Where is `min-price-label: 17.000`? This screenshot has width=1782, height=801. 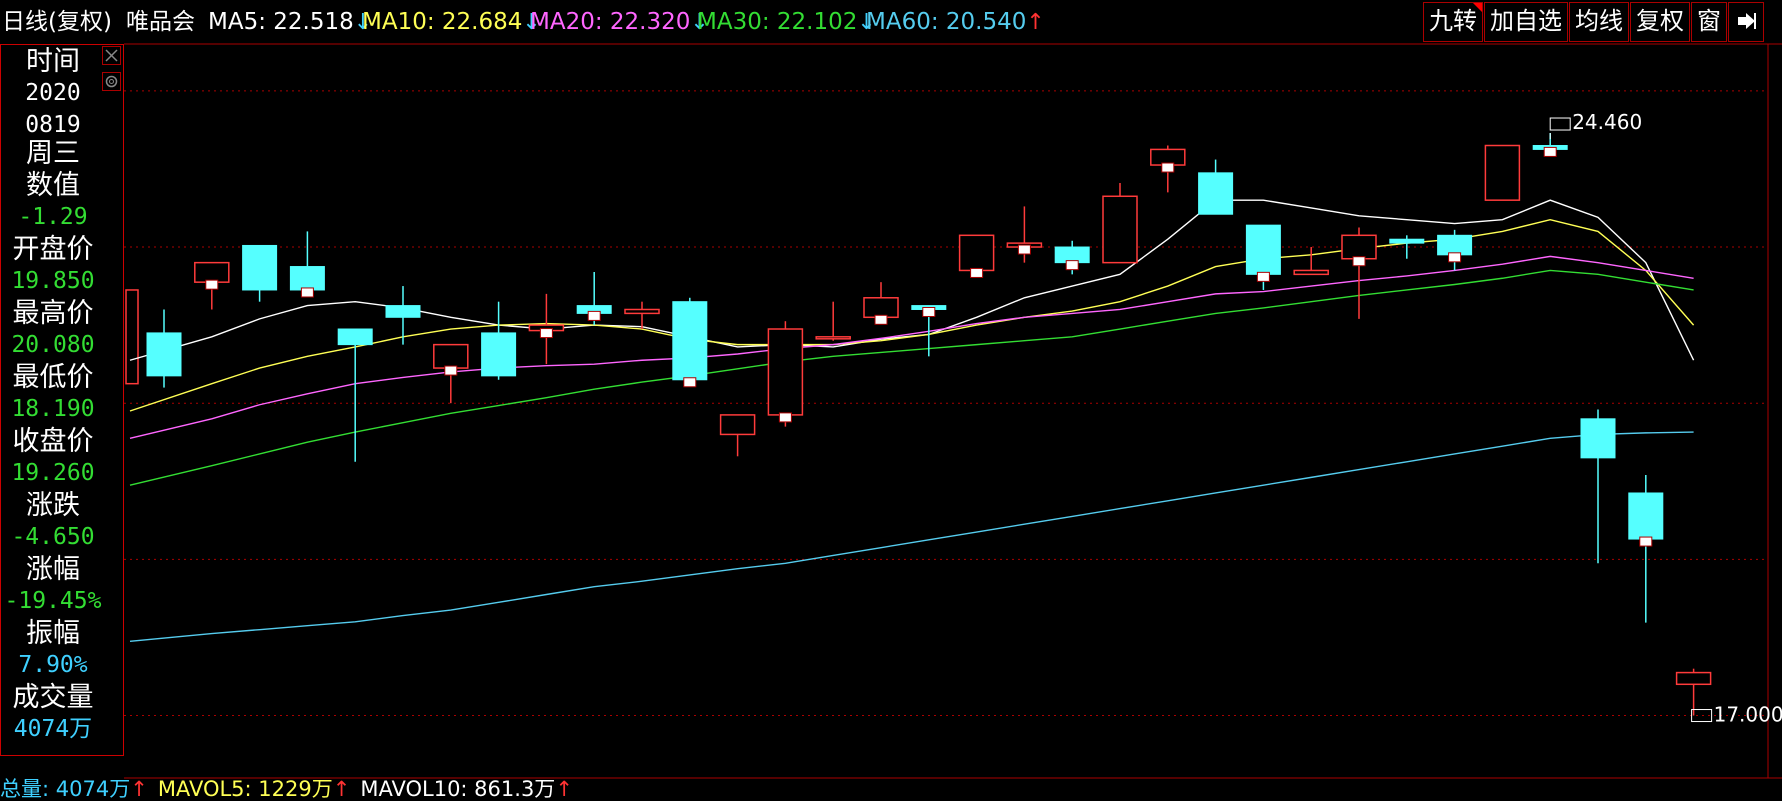
min-price-label: 17.000 is located at coordinates (1748, 715).